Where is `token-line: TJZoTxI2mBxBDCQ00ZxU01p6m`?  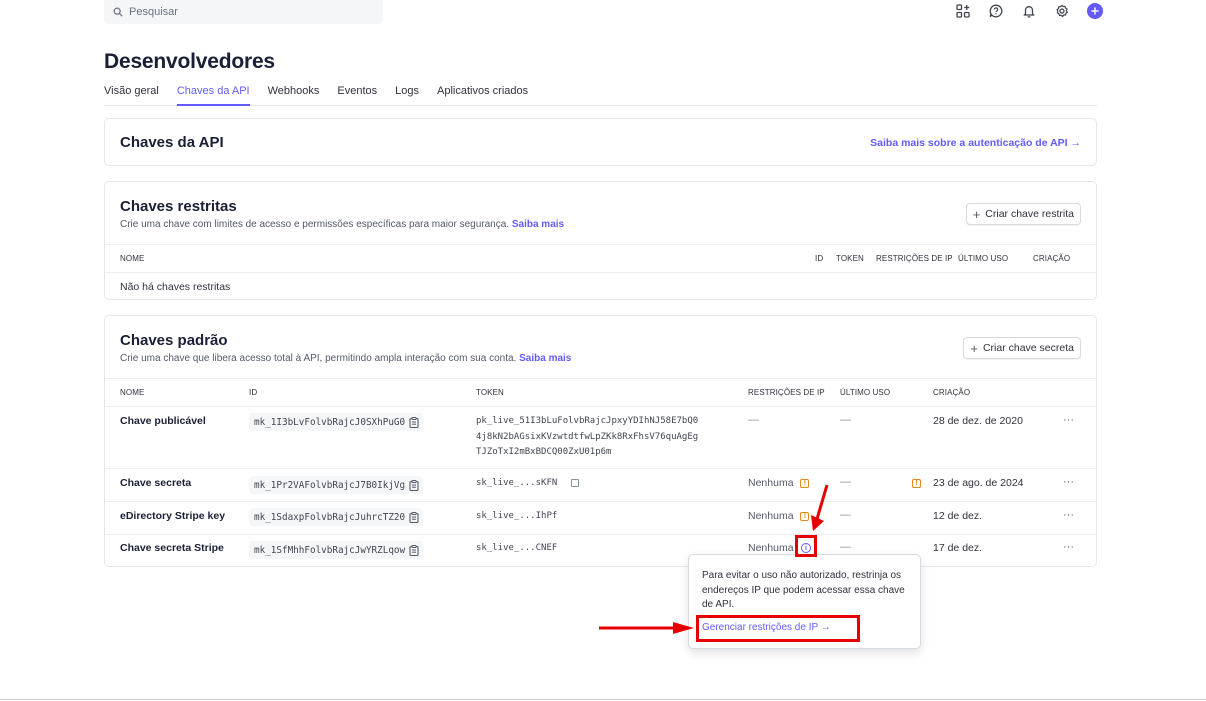 token-line: TJZoTxI2mBxBDCQ00ZxU01p6m is located at coordinates (544, 452).